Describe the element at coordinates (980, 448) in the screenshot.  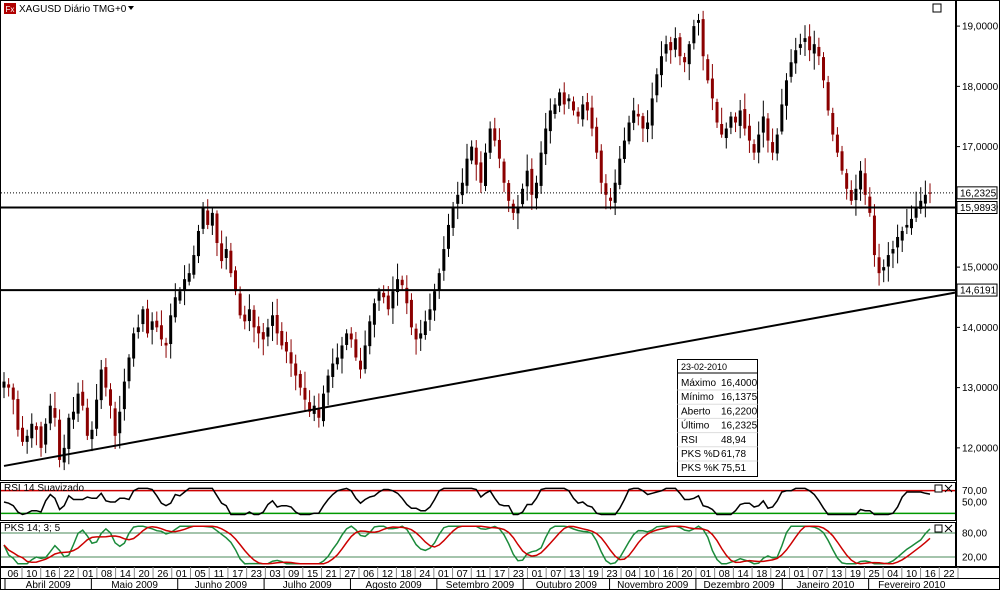
I see `y-tick-label: 12,0000` at that location.